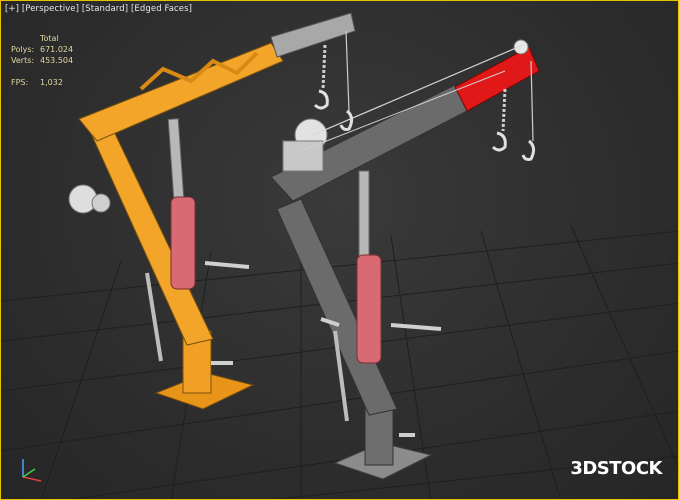  What do you see at coordinates (51, 82) in the screenshot?
I see `fps-value: 1,032` at bounding box center [51, 82].